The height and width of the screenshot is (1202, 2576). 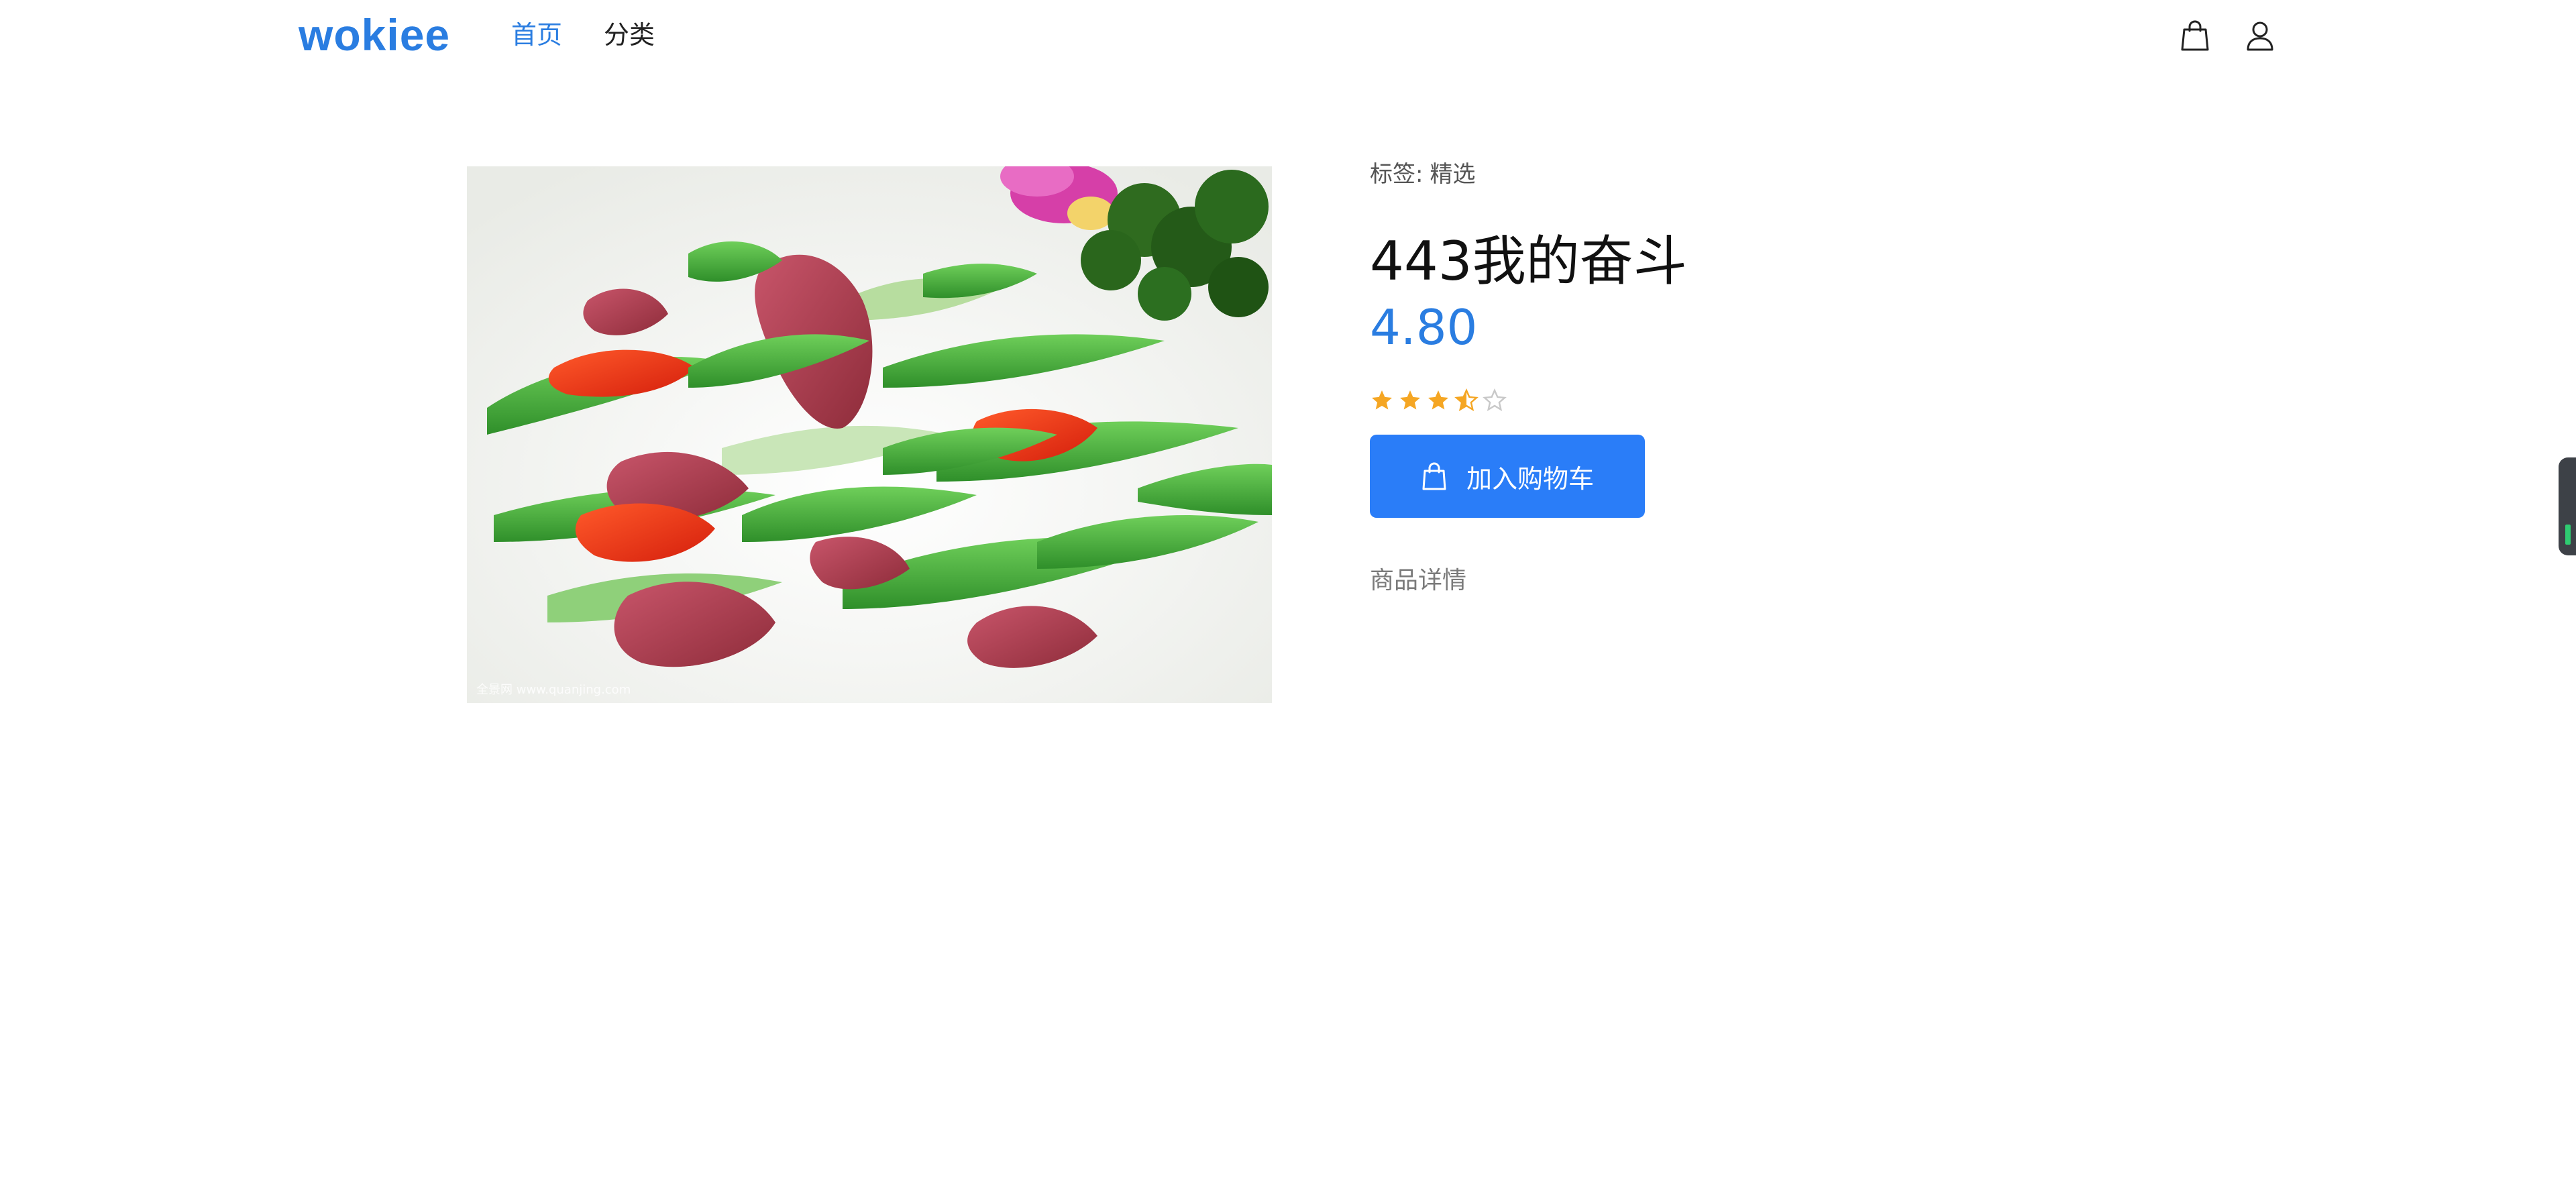 What do you see at coordinates (1397, 174) in the screenshot?
I see `tag-label: 标签:` at bounding box center [1397, 174].